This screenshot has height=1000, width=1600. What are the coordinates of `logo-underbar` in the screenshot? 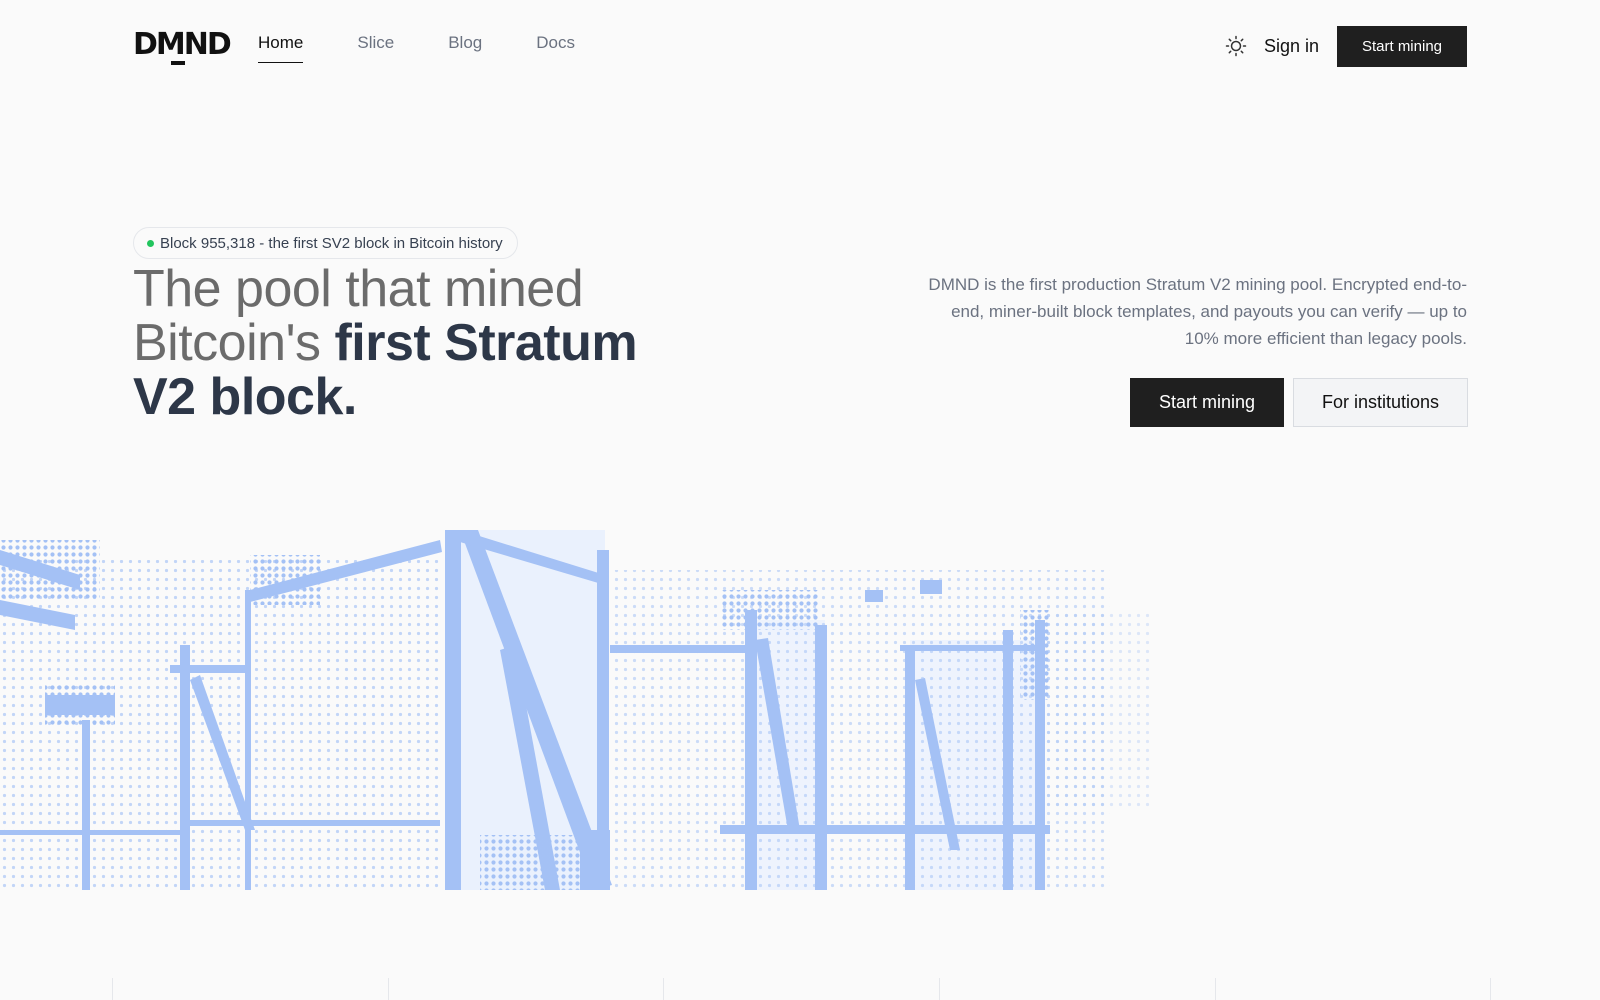 It's located at (178, 63).